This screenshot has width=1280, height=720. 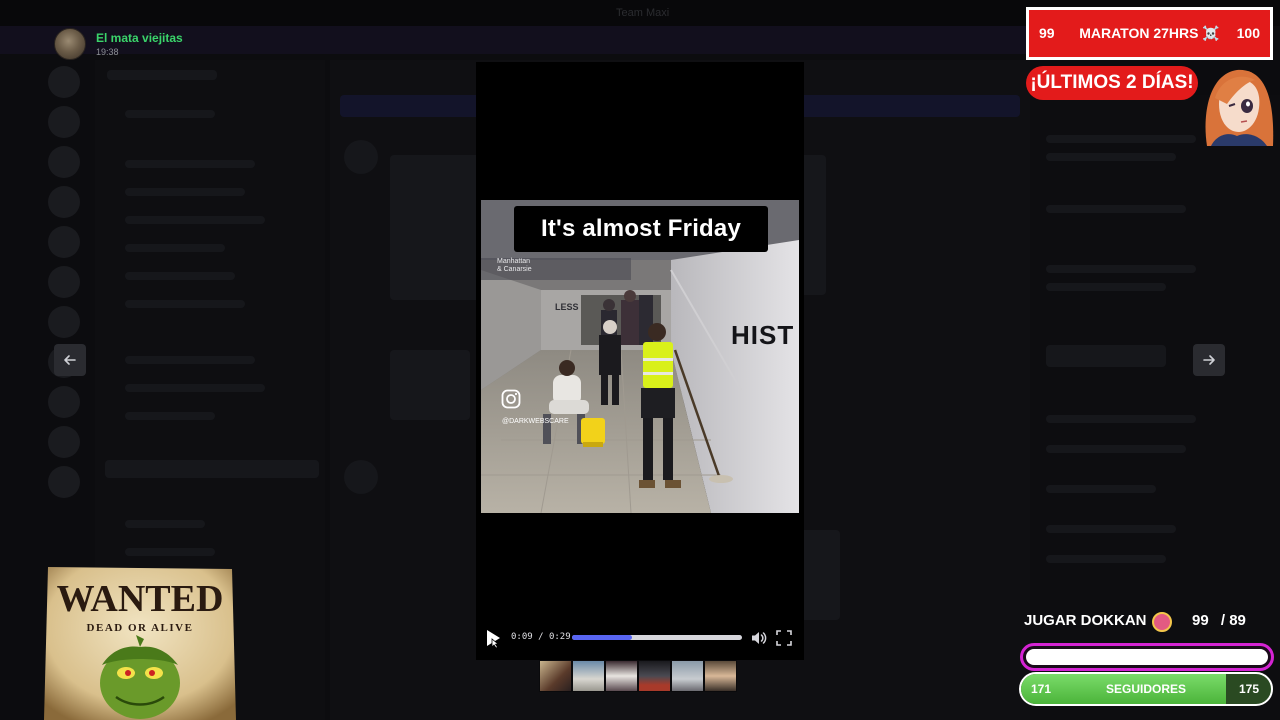 What do you see at coordinates (1085, 620) in the screenshot?
I see `goal-label: JUGAR DOKKAN` at bounding box center [1085, 620].